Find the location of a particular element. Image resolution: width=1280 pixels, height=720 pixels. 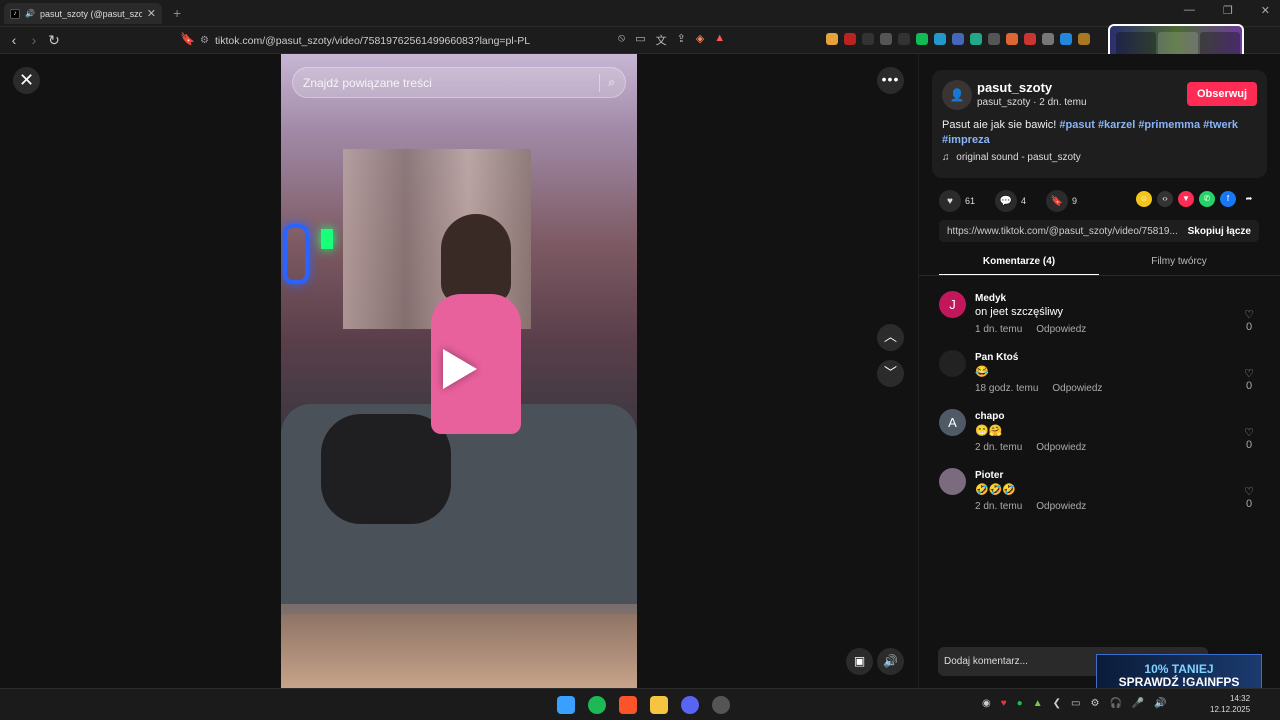

hashtag: #karzel is located at coordinates (1116, 125).